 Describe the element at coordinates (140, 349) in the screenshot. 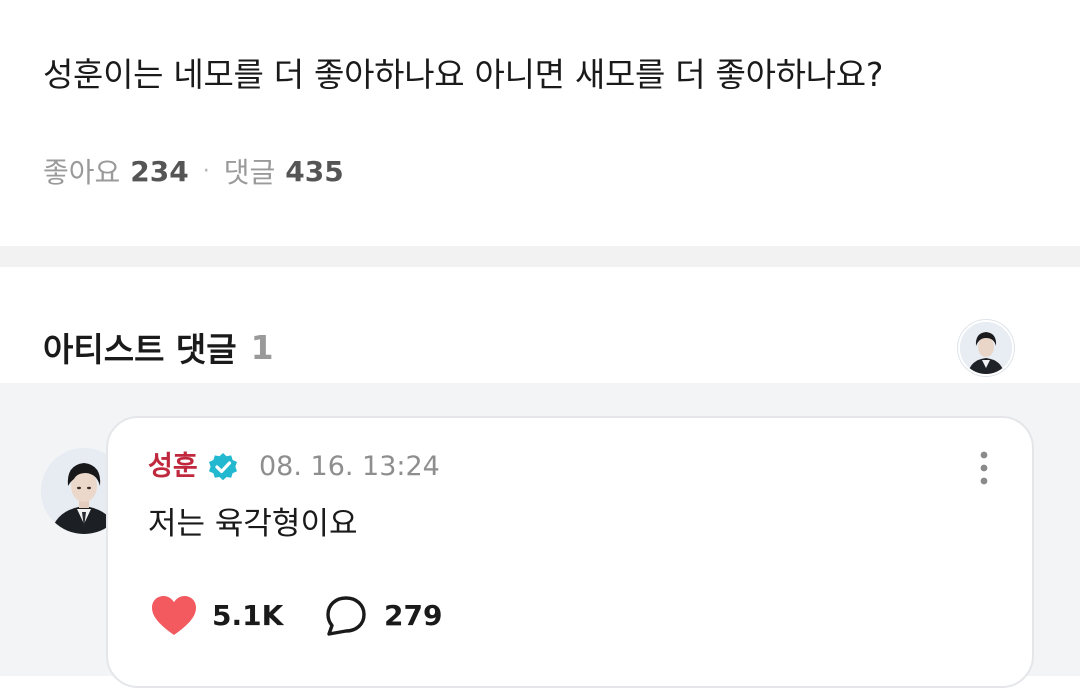

I see `artist-comments-title: 아티스트 댓글` at that location.